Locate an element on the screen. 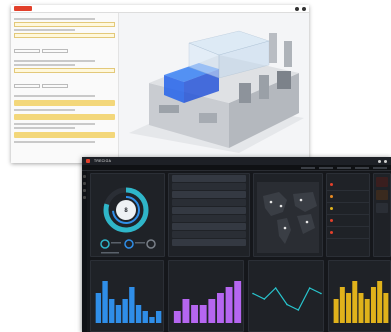 This screenshot has width=391, height=332. side-metrics-panel is located at coordinates (382, 215).